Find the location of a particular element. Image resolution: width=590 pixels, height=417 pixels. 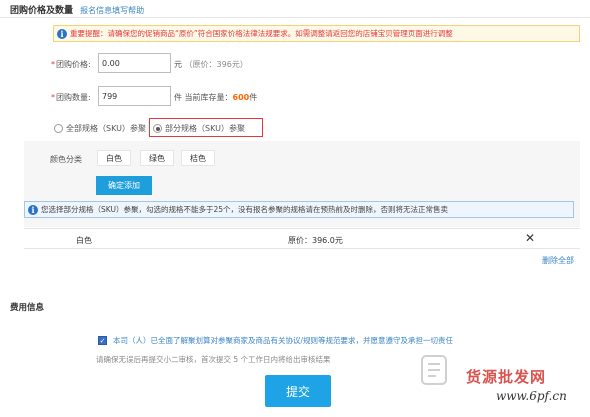

close-icon: ✕ is located at coordinates (530, 238).